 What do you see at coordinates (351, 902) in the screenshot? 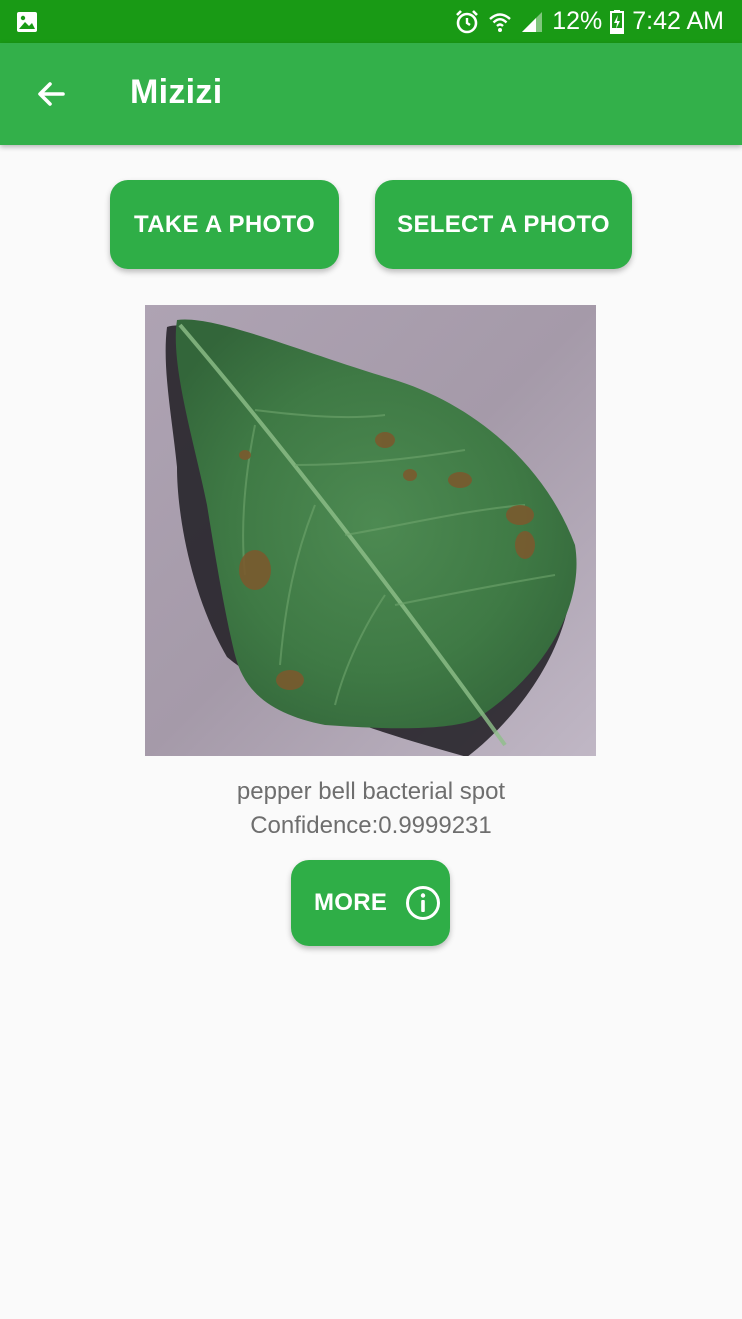
I see `more-button-label: MORE` at bounding box center [351, 902].